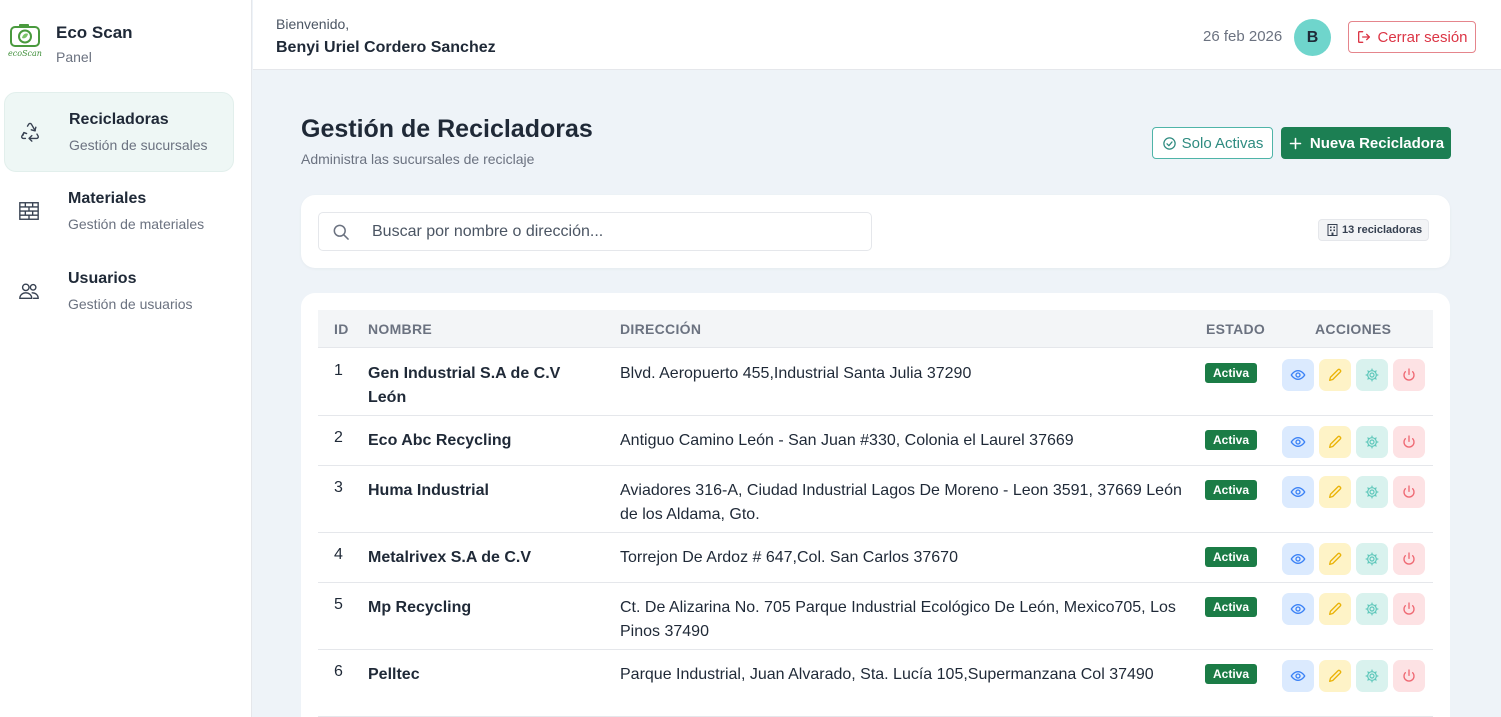 This screenshot has width=1501, height=717. What do you see at coordinates (119, 212) in the screenshot?
I see `sidebar-item-materiales: Materiales Gestión de materiales` at bounding box center [119, 212].